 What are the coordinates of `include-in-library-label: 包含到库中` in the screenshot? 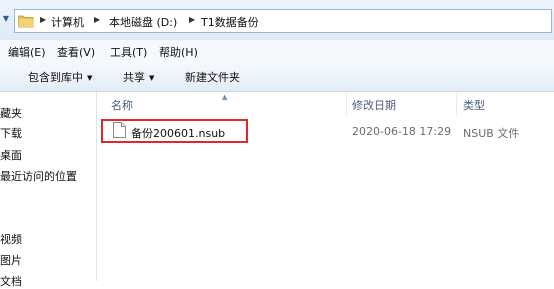 It's located at (55, 77).